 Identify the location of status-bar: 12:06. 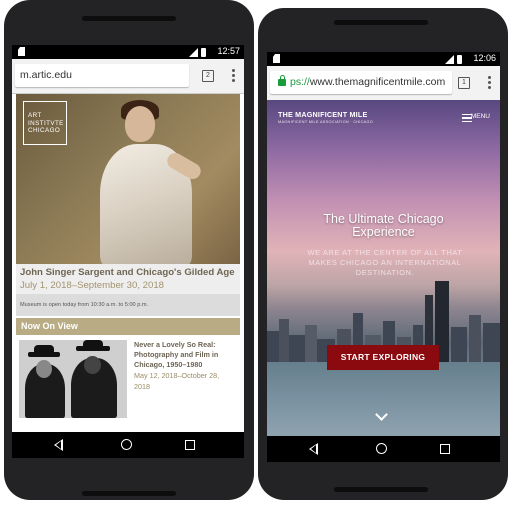
(383, 59).